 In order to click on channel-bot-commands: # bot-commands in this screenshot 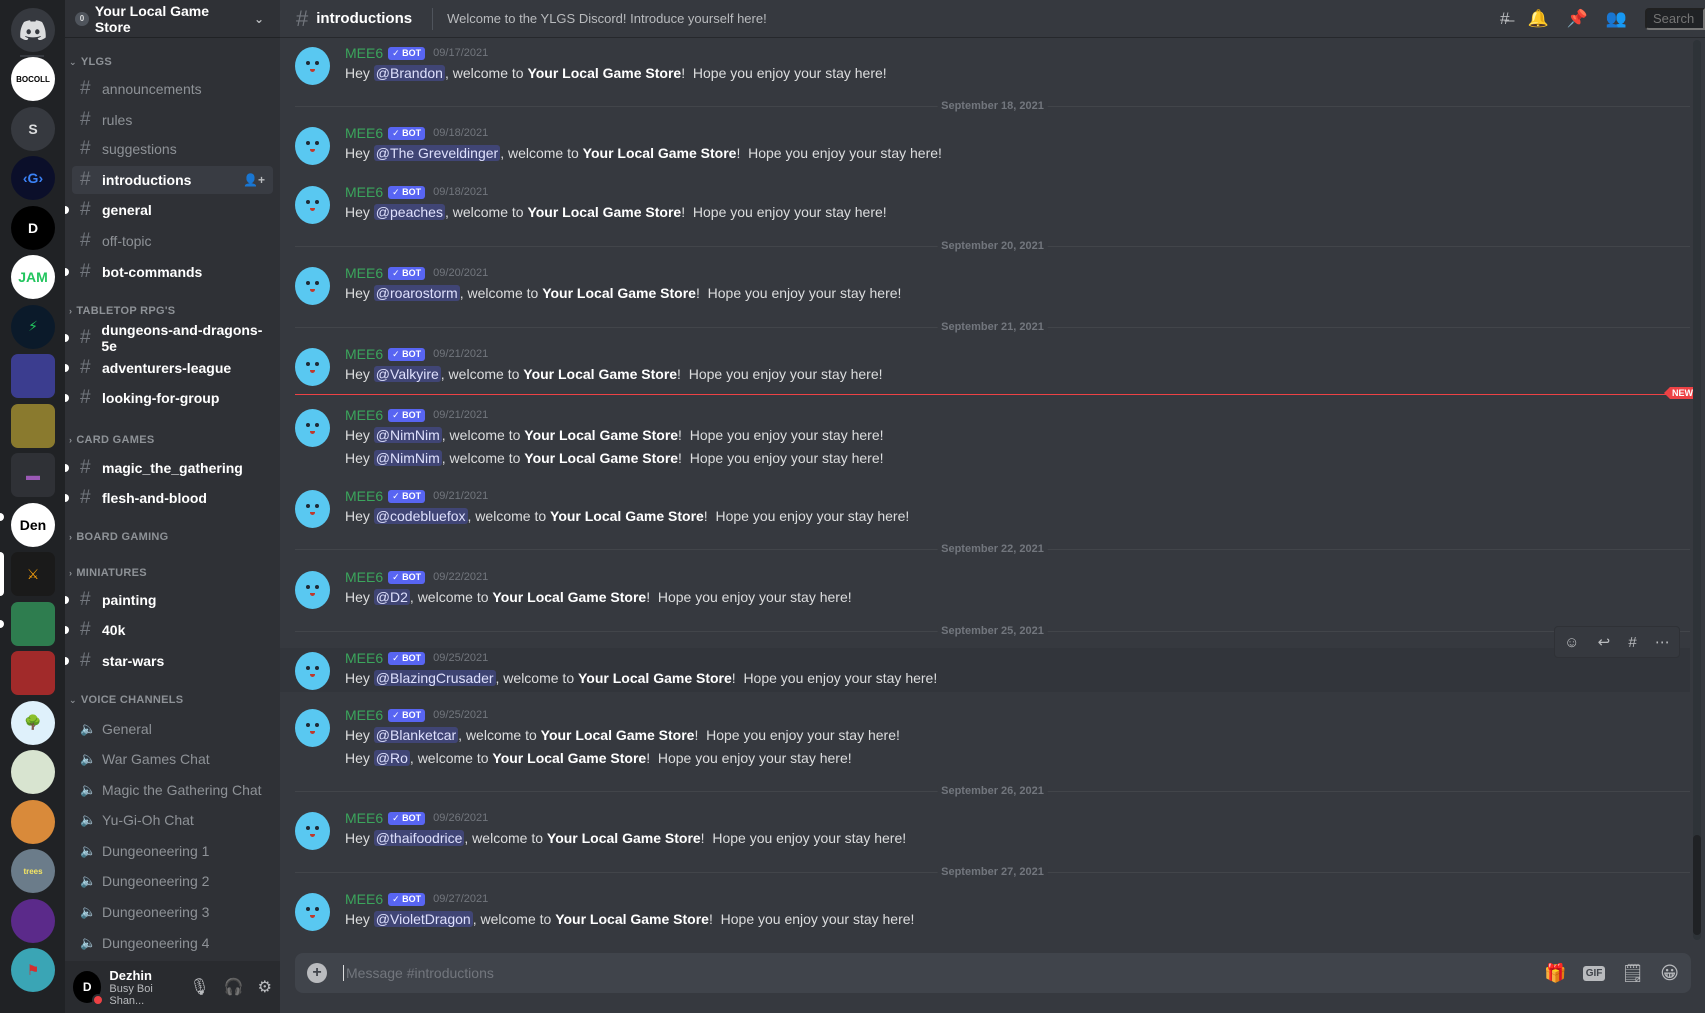, I will do `click(169, 272)`.